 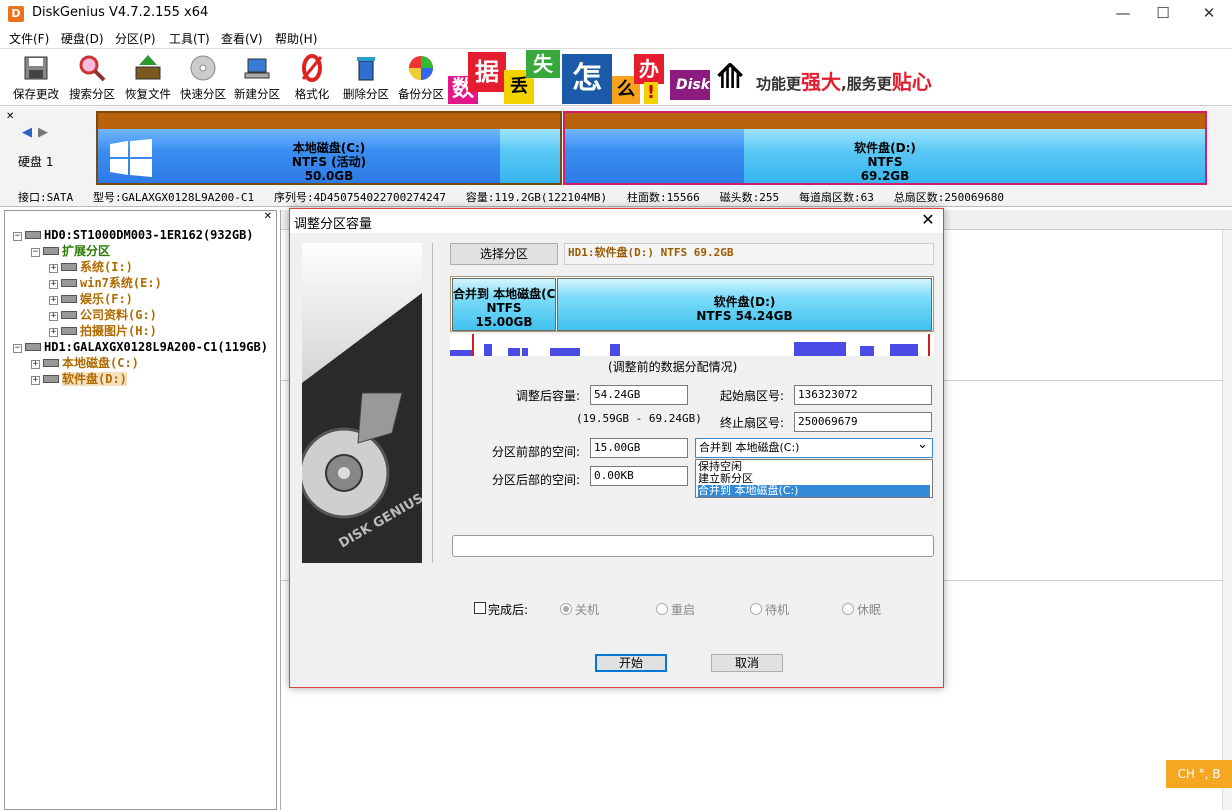 What do you see at coordinates (121, 283) in the screenshot?
I see `tree-node-label: win7系统(E:)` at bounding box center [121, 283].